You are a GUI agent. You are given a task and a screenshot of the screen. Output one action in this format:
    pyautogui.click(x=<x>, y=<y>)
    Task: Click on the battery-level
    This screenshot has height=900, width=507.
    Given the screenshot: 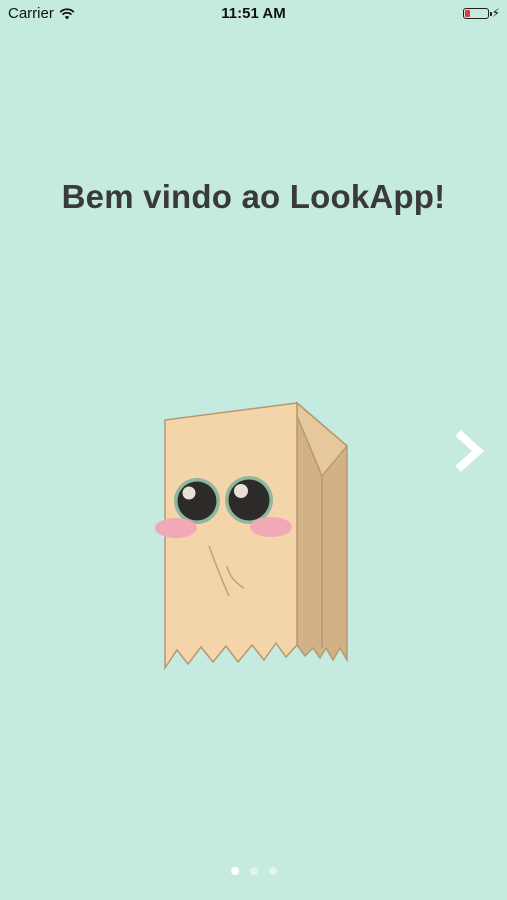 What is the action you would take?
    pyautogui.click(x=467, y=13)
    